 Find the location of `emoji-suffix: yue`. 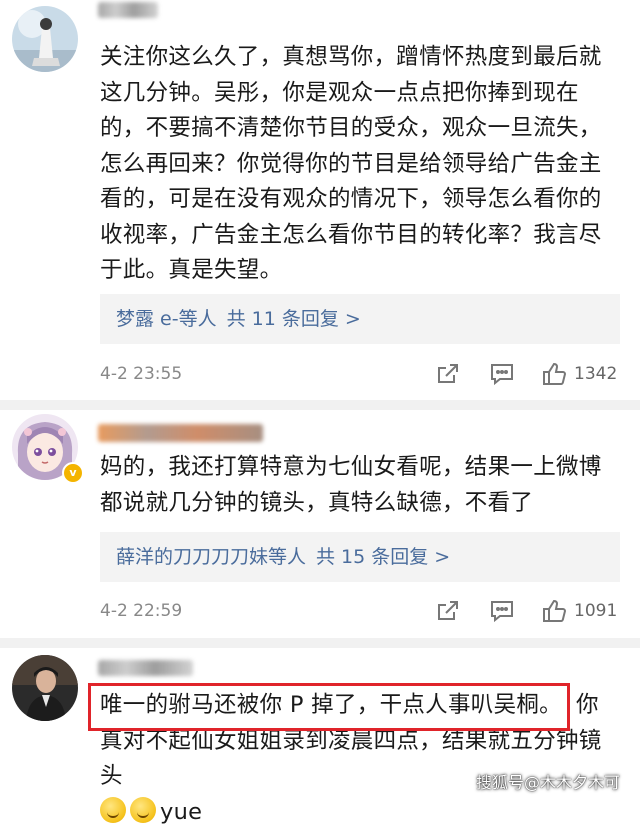

emoji-suffix: yue is located at coordinates (181, 811).